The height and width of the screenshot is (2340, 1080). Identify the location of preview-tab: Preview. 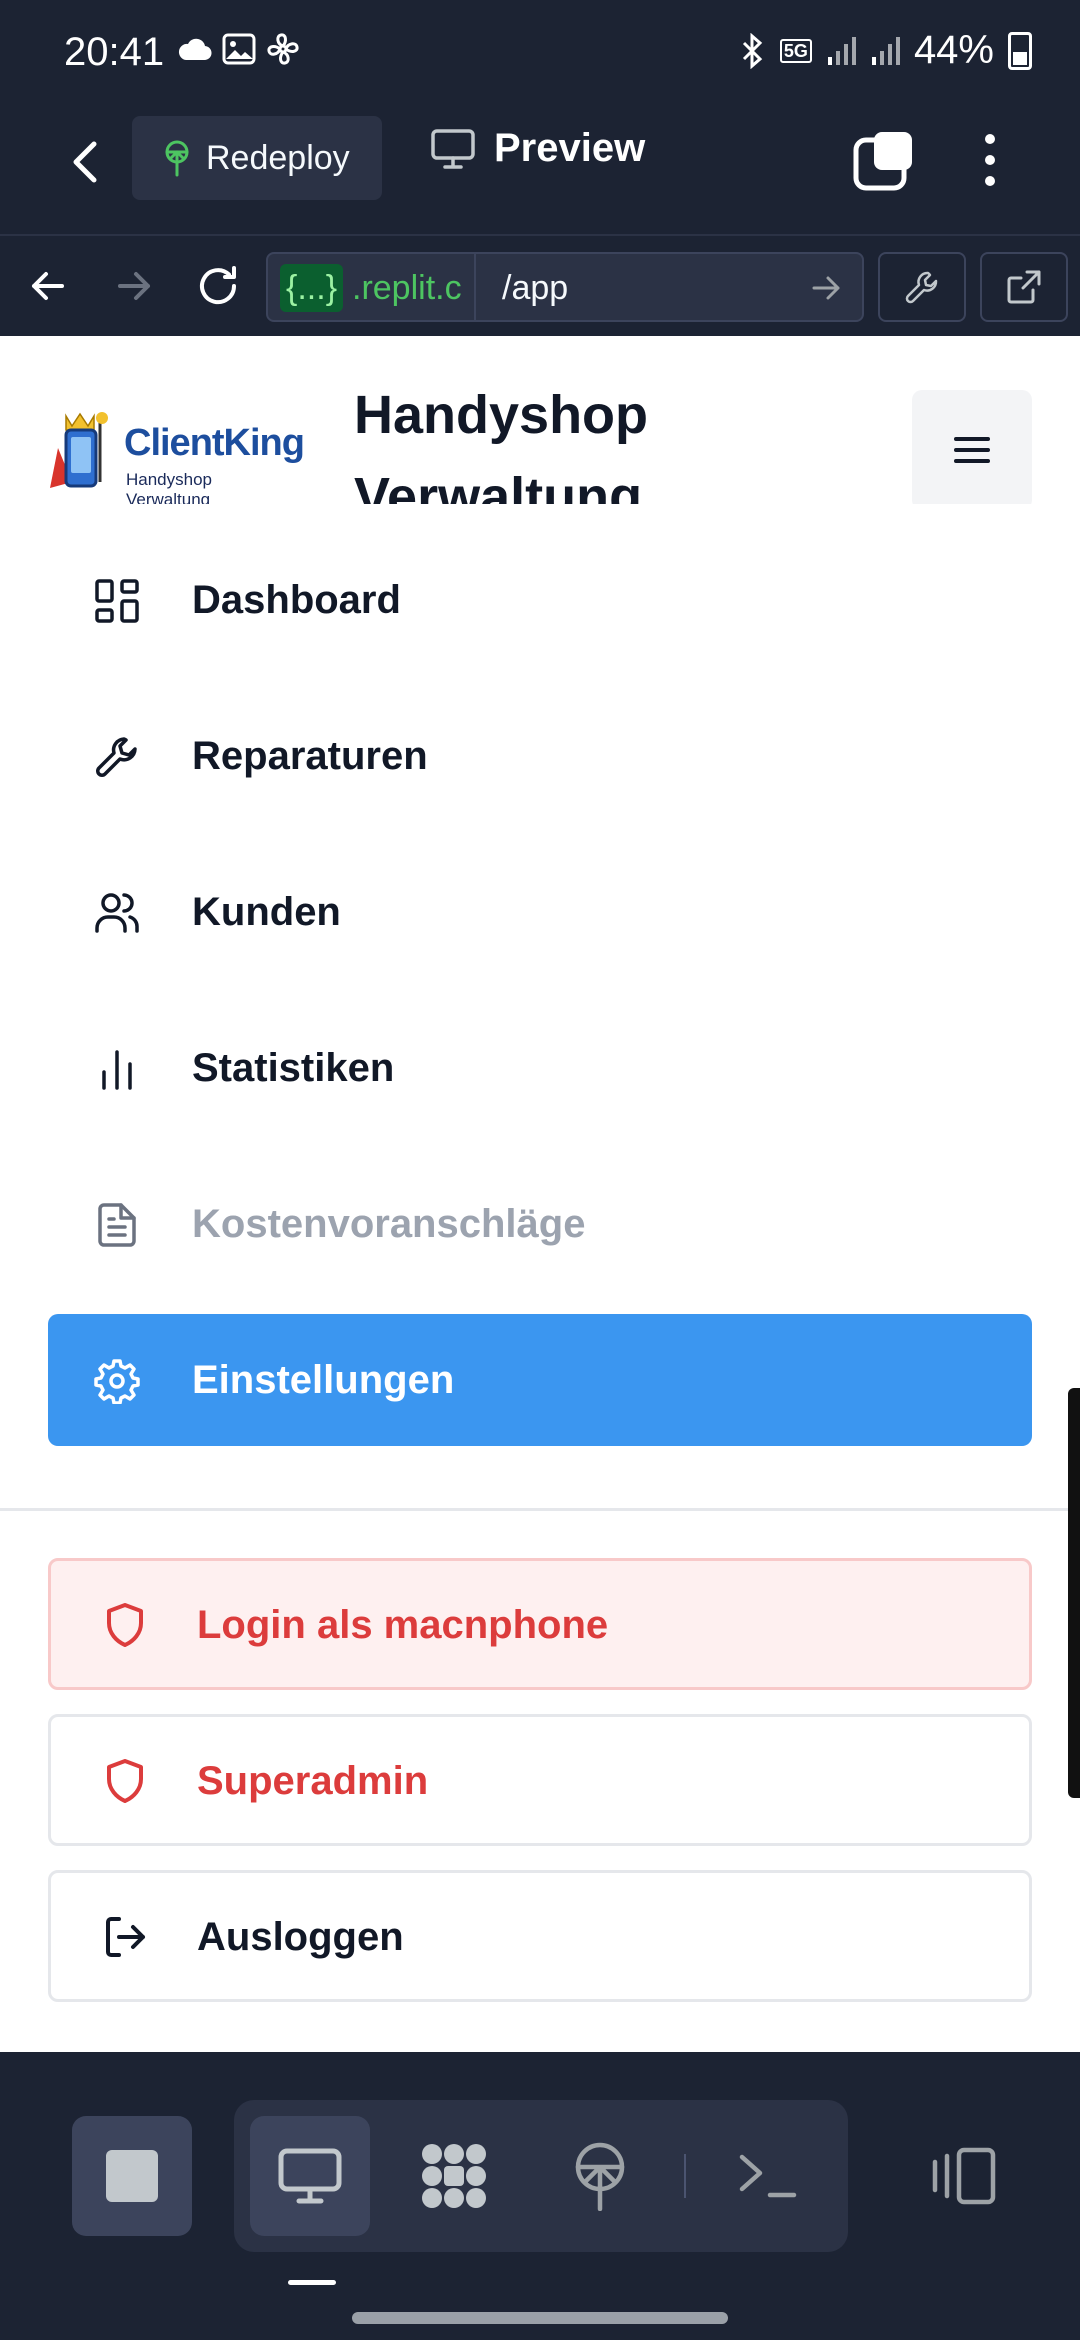
(537, 148).